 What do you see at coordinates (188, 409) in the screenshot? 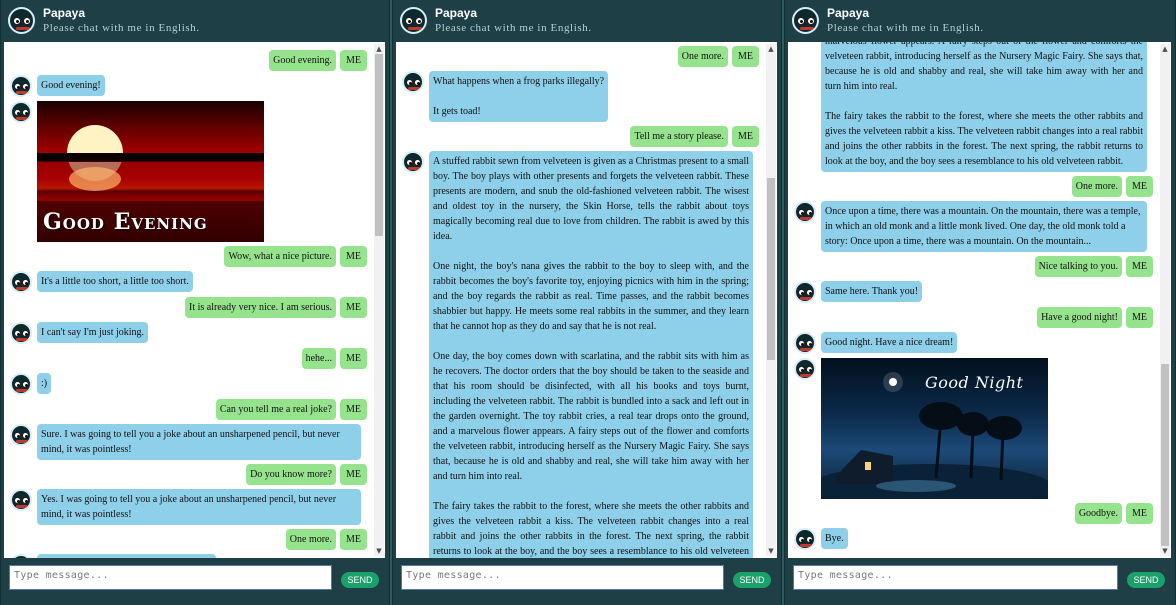
I see `user-message-row: Can you tell me a real joke? ME` at bounding box center [188, 409].